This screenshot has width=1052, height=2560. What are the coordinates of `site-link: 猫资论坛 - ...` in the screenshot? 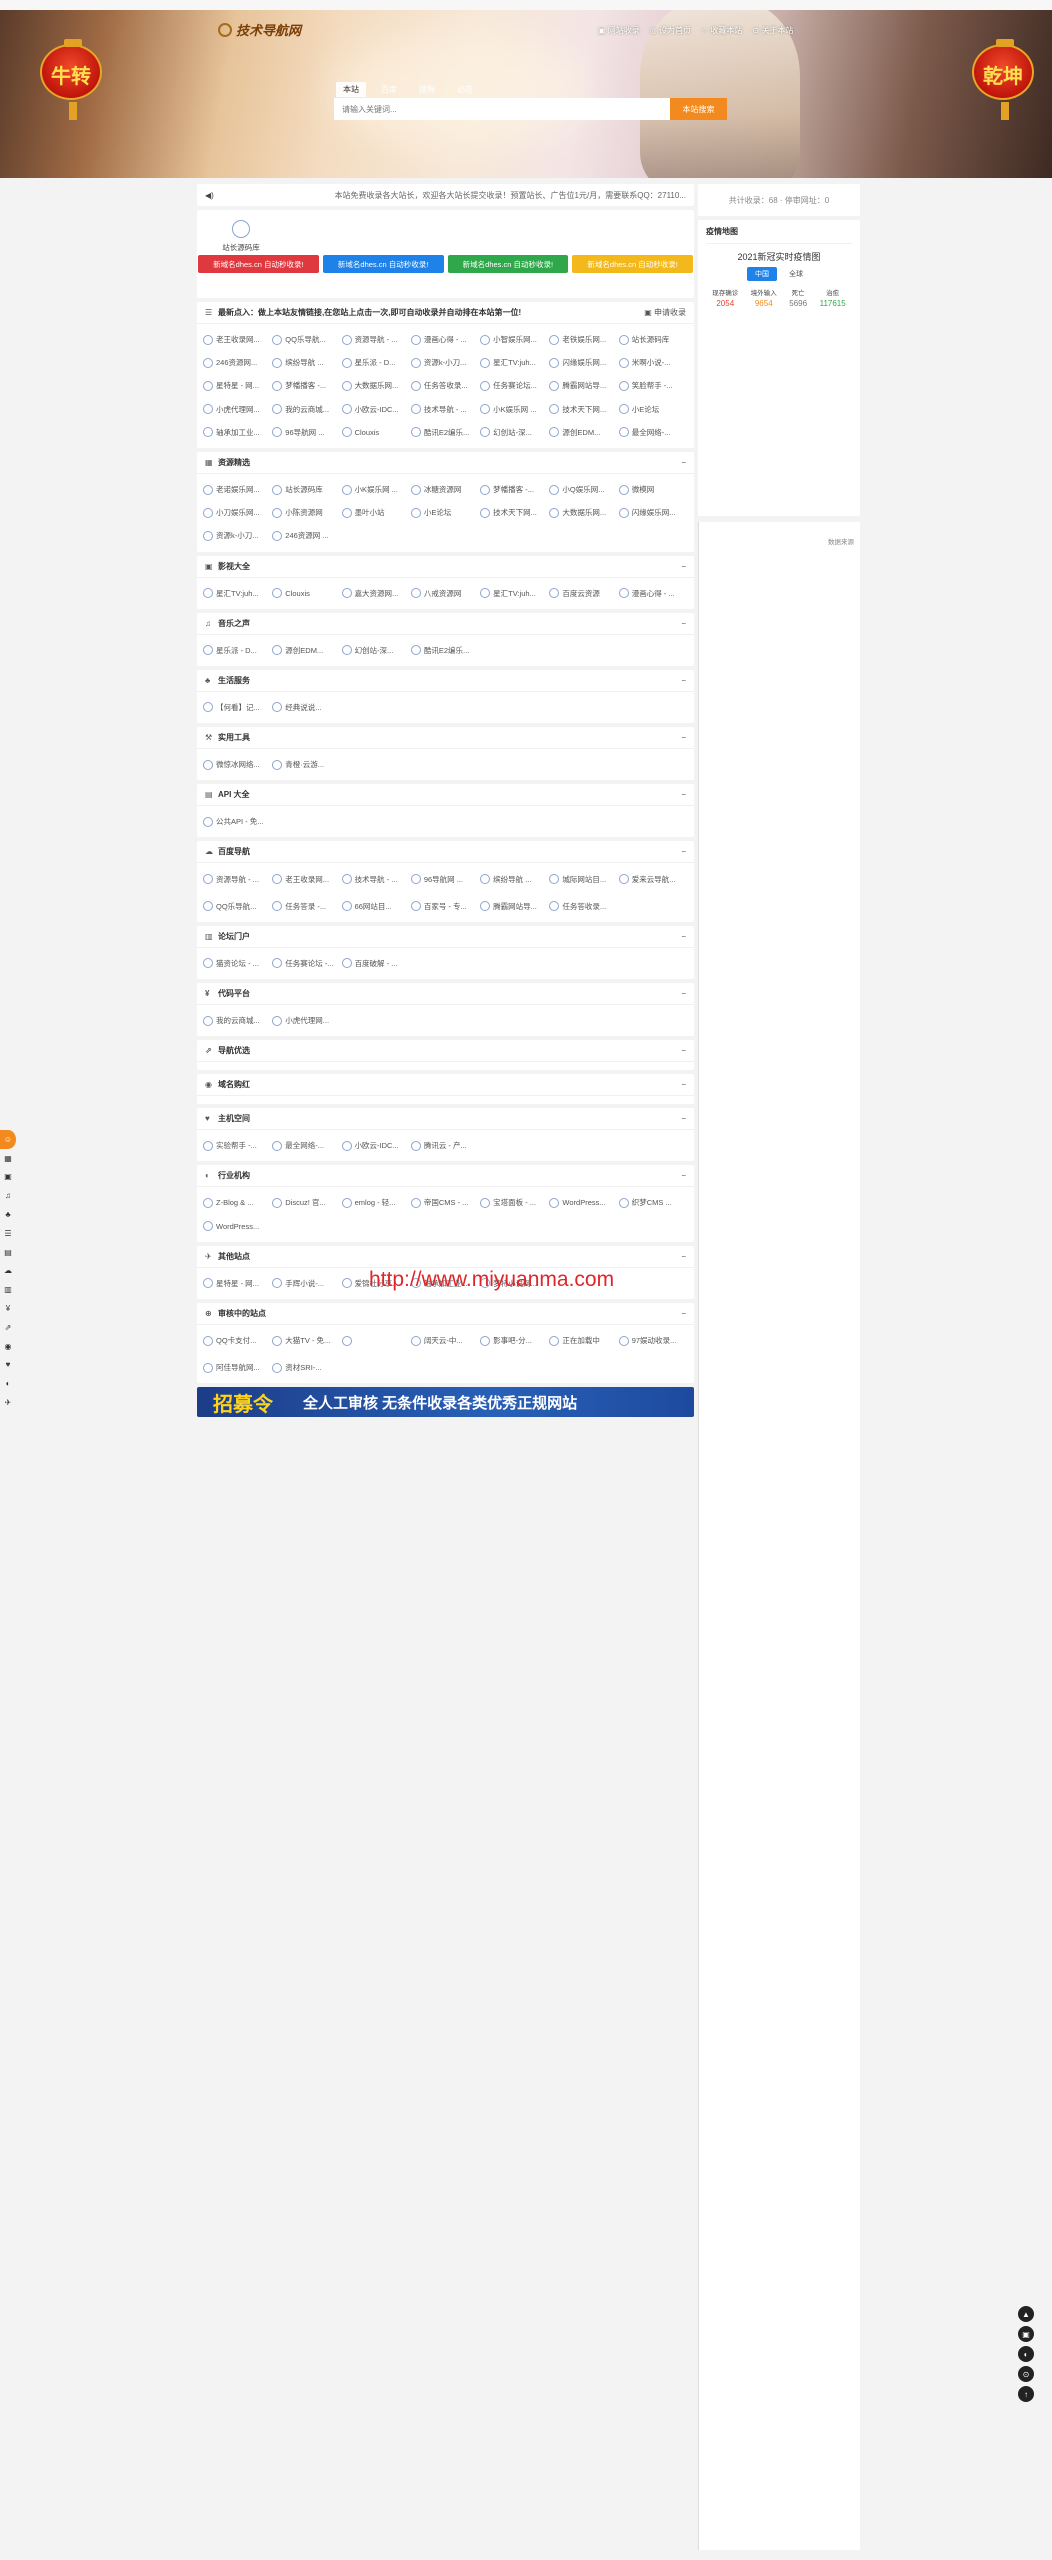 It's located at (237, 963).